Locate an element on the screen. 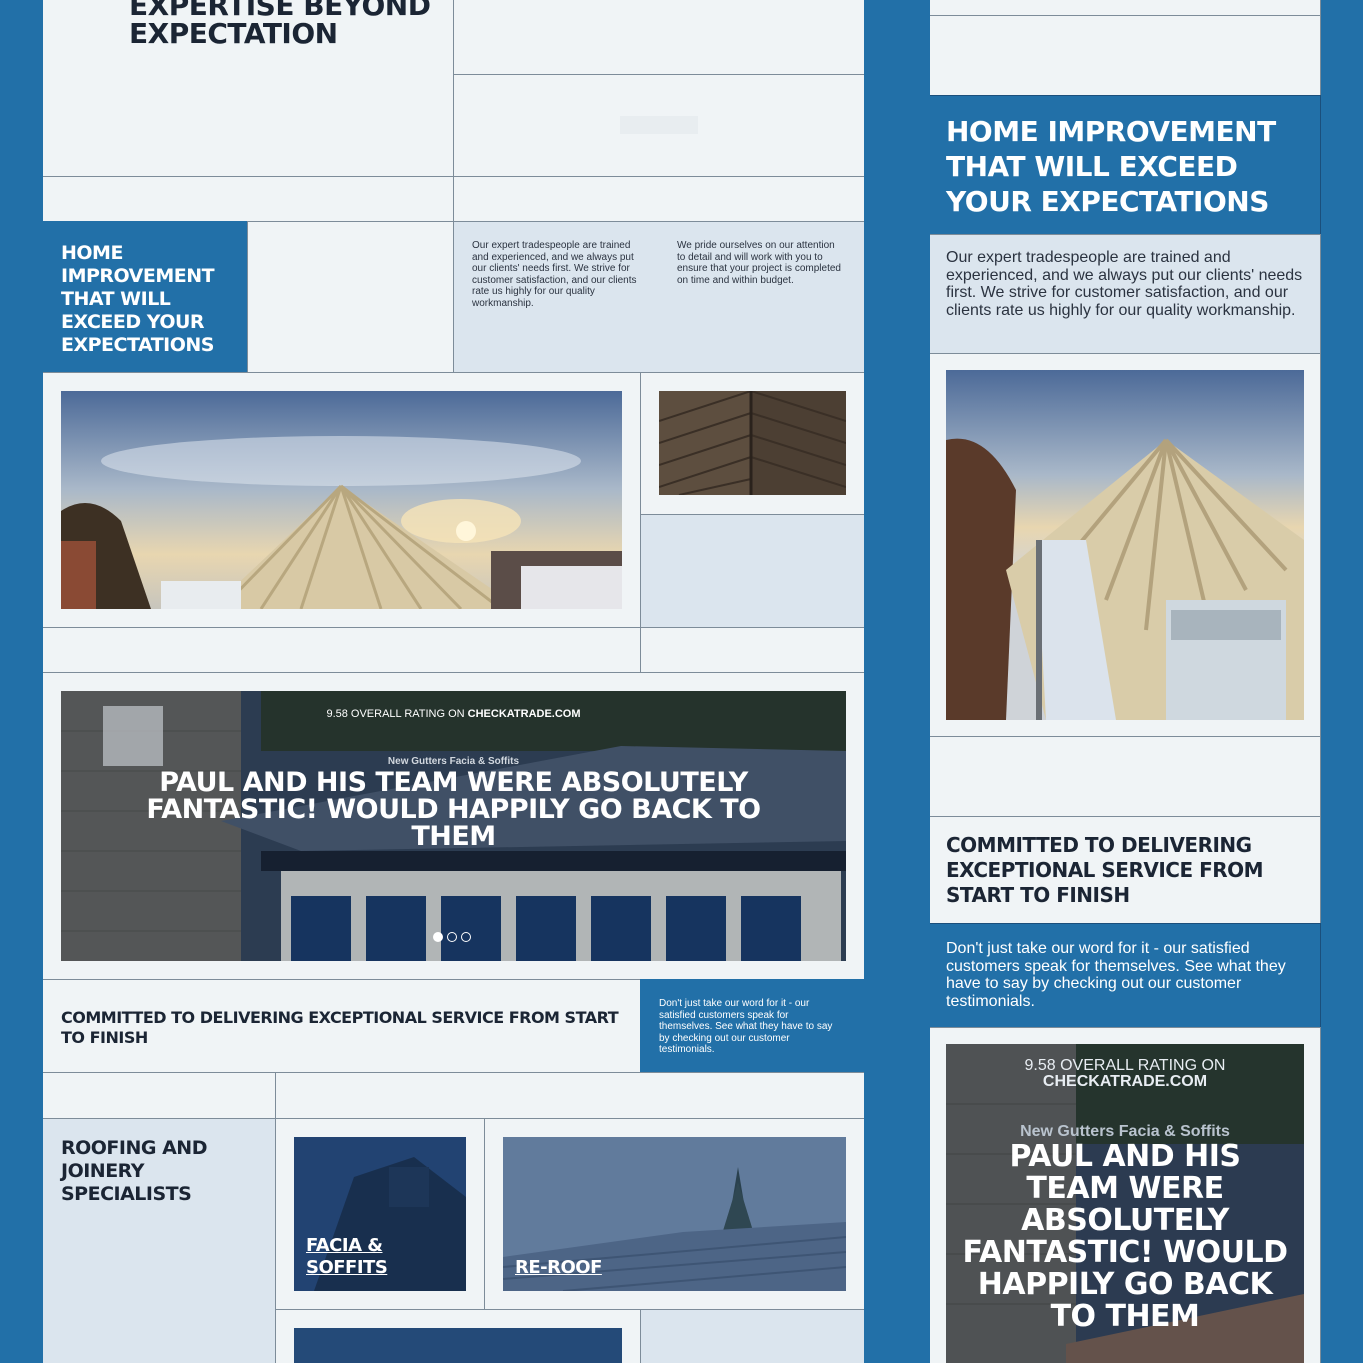 Image resolution: width=1363 pixels, height=1363 pixels. m-rating-site-link: CHECKATRADE.COM is located at coordinates (1125, 1082).